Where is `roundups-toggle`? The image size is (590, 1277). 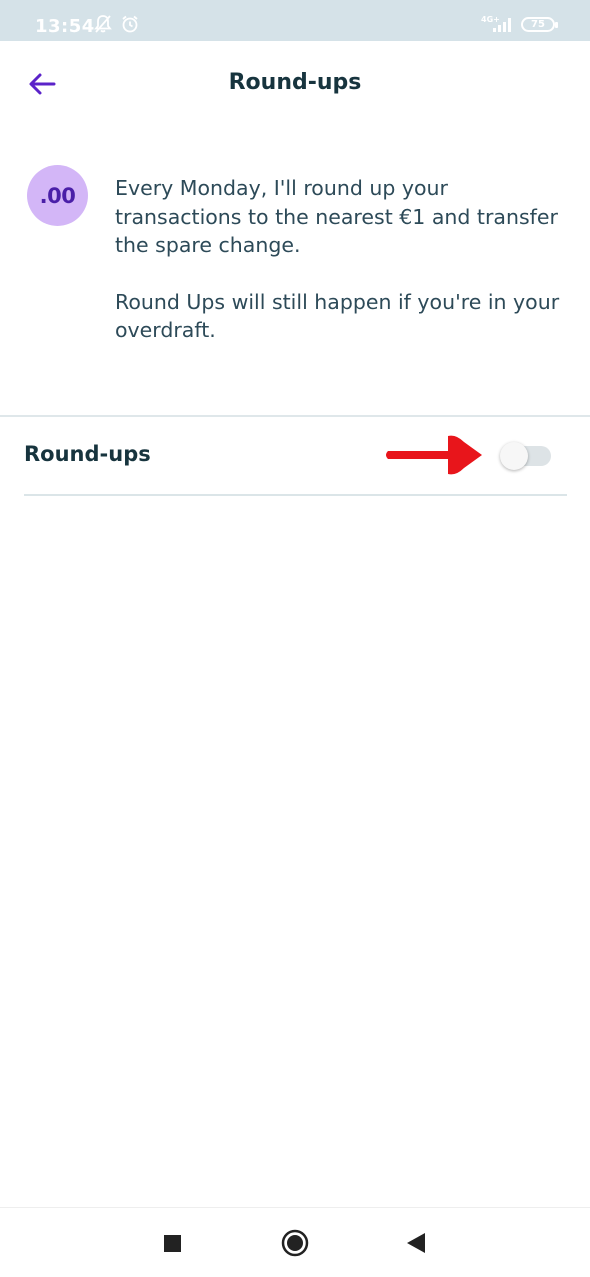
roundups-toggle is located at coordinates (525, 456).